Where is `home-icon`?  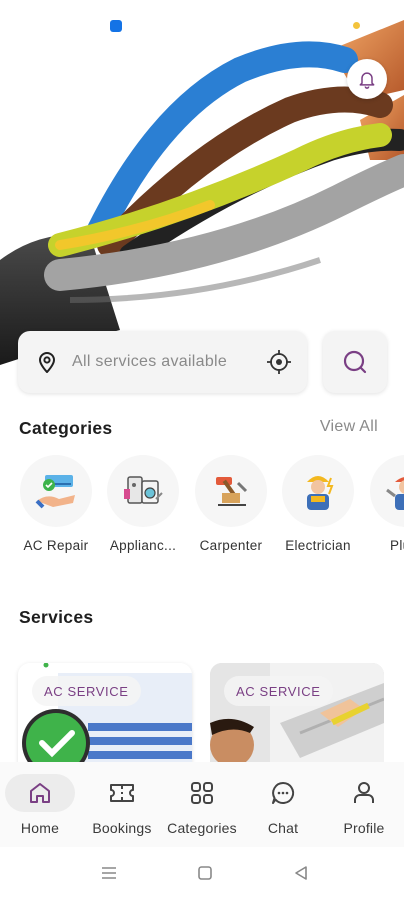
home-icon is located at coordinates (40, 793).